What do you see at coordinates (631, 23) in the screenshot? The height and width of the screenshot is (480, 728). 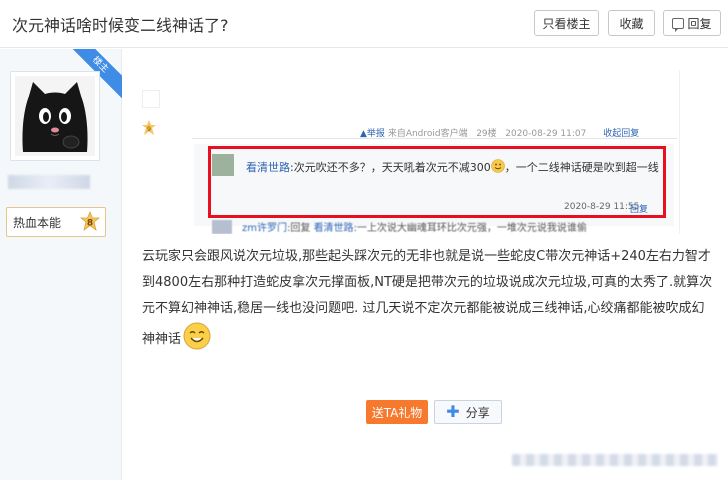 I see `collect-button: 收藏` at bounding box center [631, 23].